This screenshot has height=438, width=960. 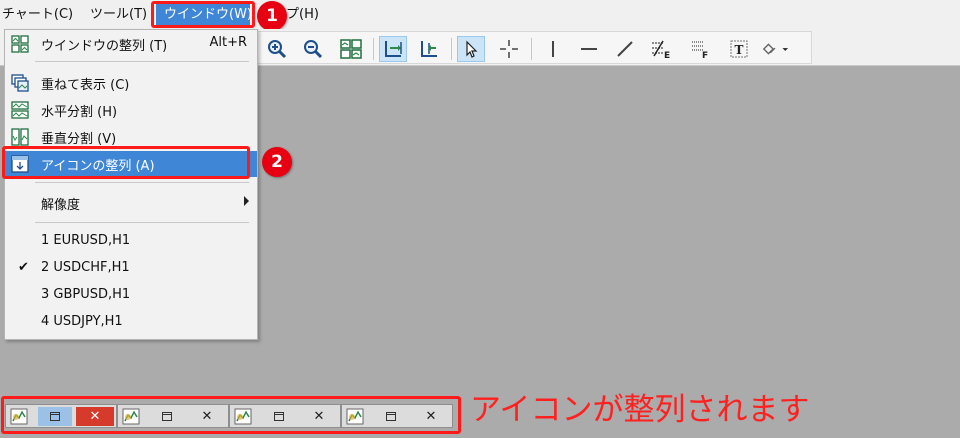 I want to click on menu-item-window-3: 3 GBPUSD,H1, so click(x=131, y=296).